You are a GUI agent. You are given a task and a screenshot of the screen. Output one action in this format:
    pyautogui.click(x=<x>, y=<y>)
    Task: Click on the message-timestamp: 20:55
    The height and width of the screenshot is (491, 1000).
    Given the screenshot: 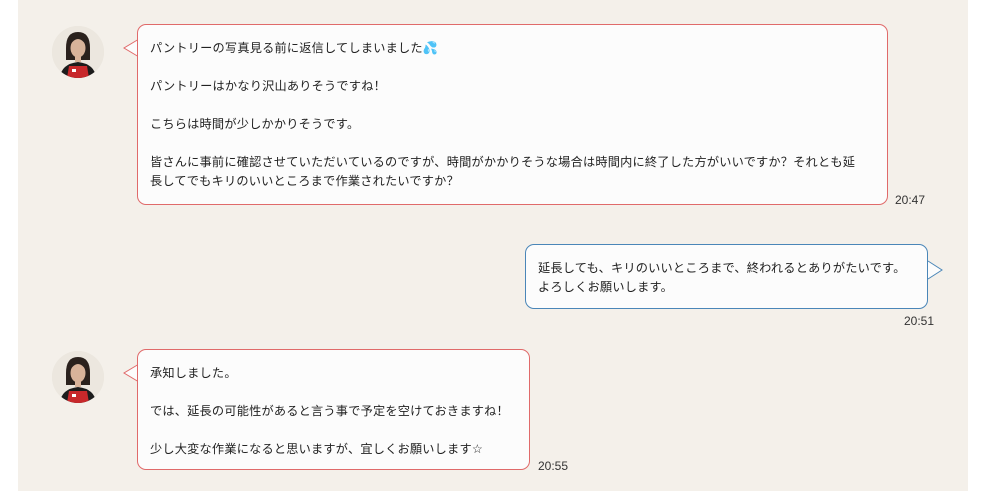 What is the action you would take?
    pyautogui.click(x=553, y=466)
    